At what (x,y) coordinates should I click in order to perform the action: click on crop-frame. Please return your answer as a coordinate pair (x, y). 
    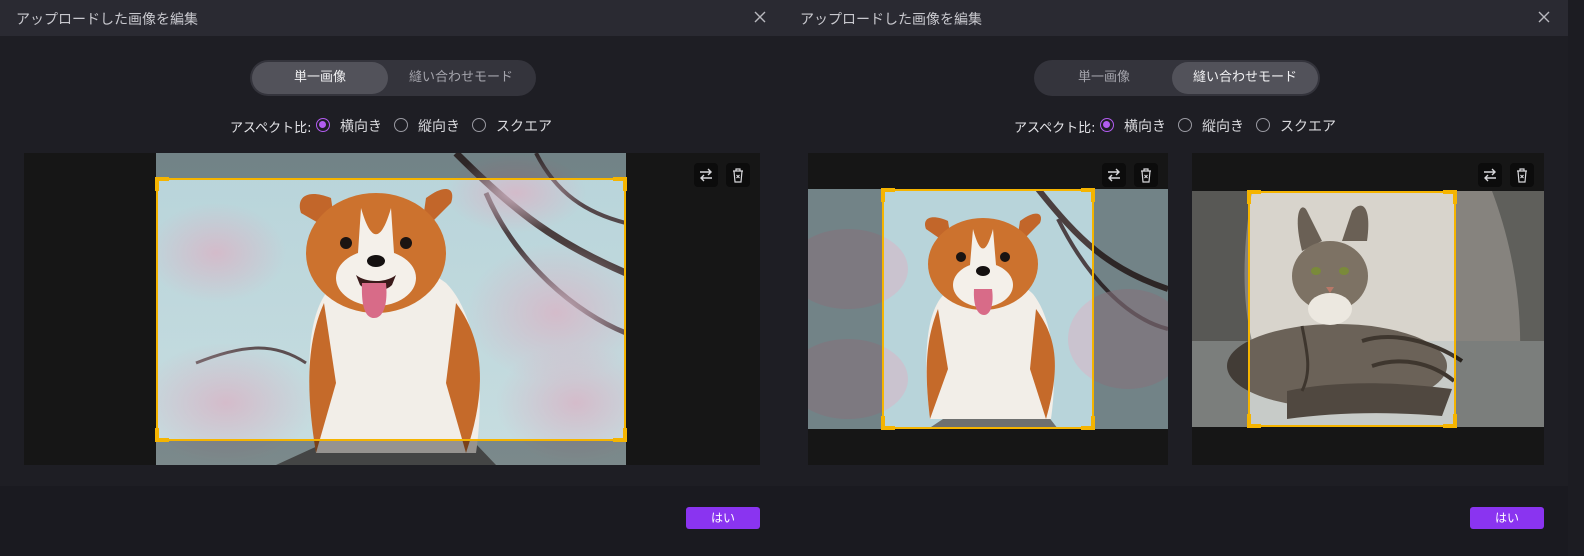
    Looking at the image, I should click on (391, 309).